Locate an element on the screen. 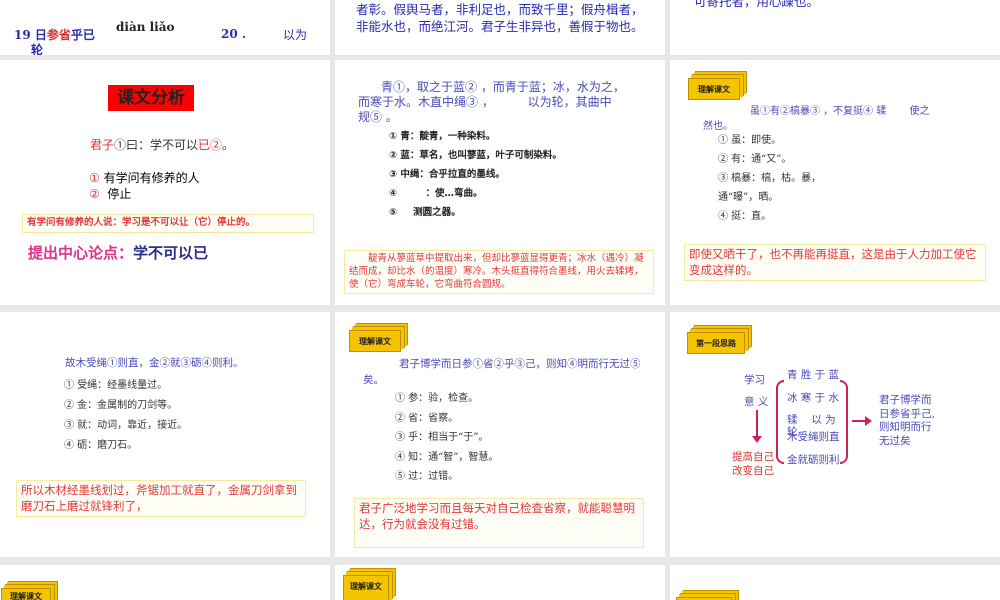  left-brace-icon is located at coordinates (780, 422).